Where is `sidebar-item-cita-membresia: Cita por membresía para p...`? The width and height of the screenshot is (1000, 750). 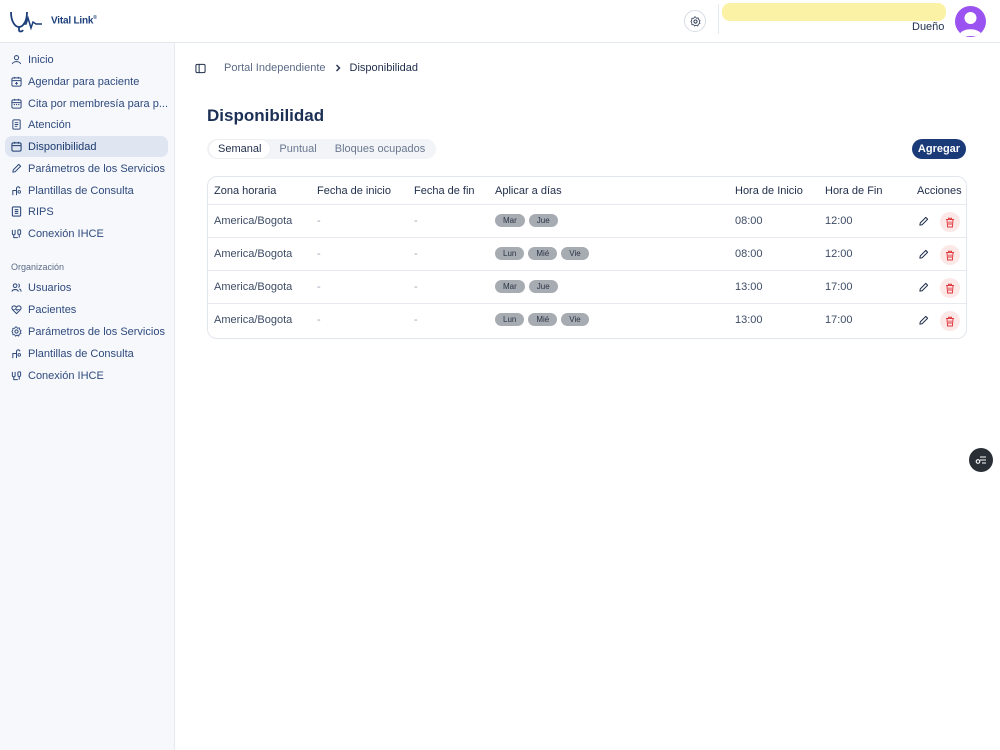 sidebar-item-cita-membresia: Cita por membresía para p... is located at coordinates (86, 103).